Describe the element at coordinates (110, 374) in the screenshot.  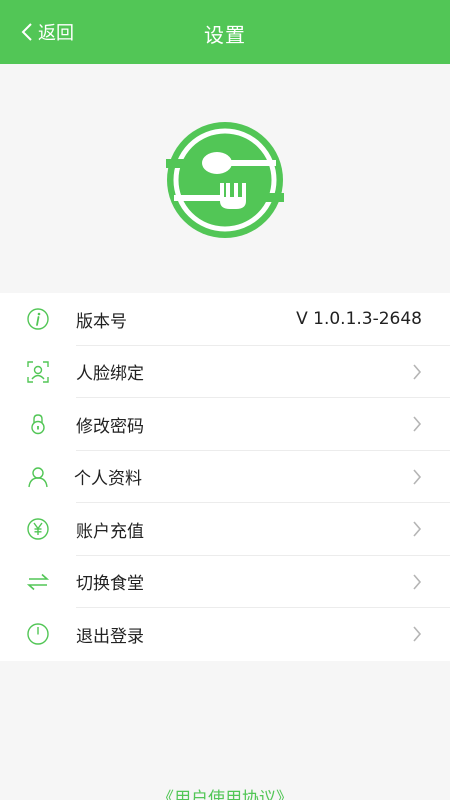
I see `face-binding-label: 人脸绑定` at that location.